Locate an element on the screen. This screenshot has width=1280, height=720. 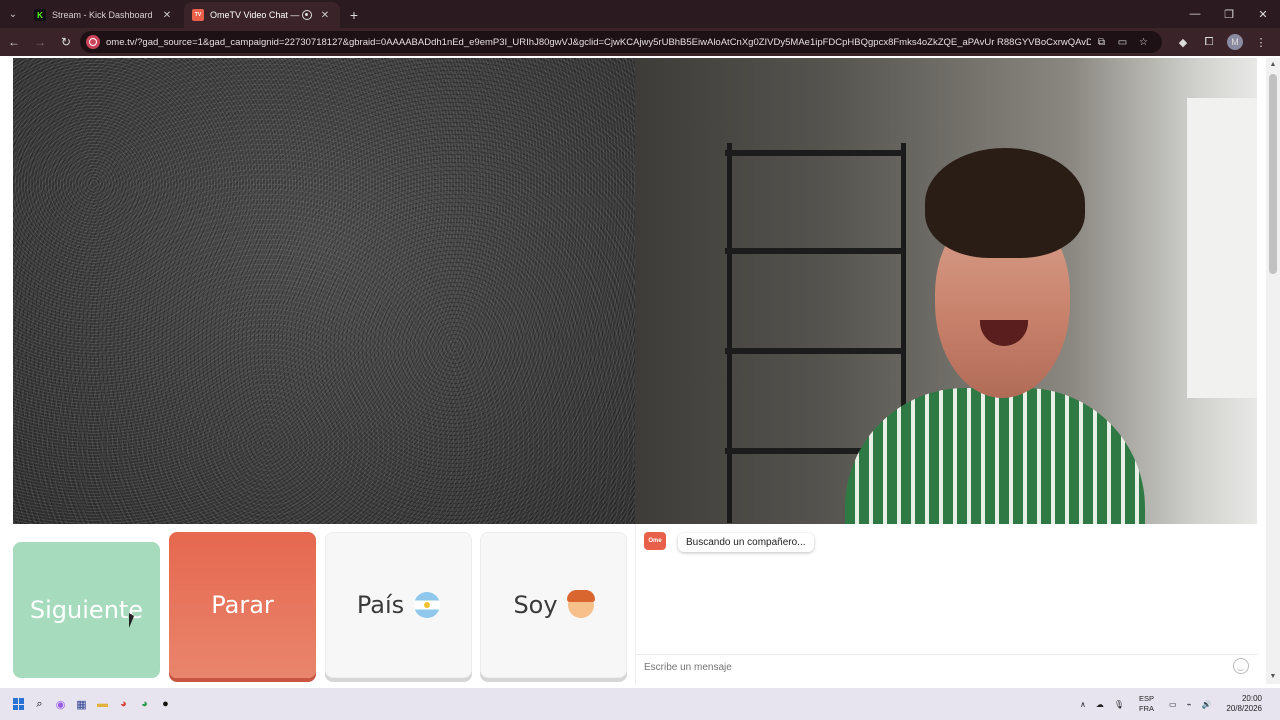
cast-icon: ▭ is located at coordinates (1122, 42).